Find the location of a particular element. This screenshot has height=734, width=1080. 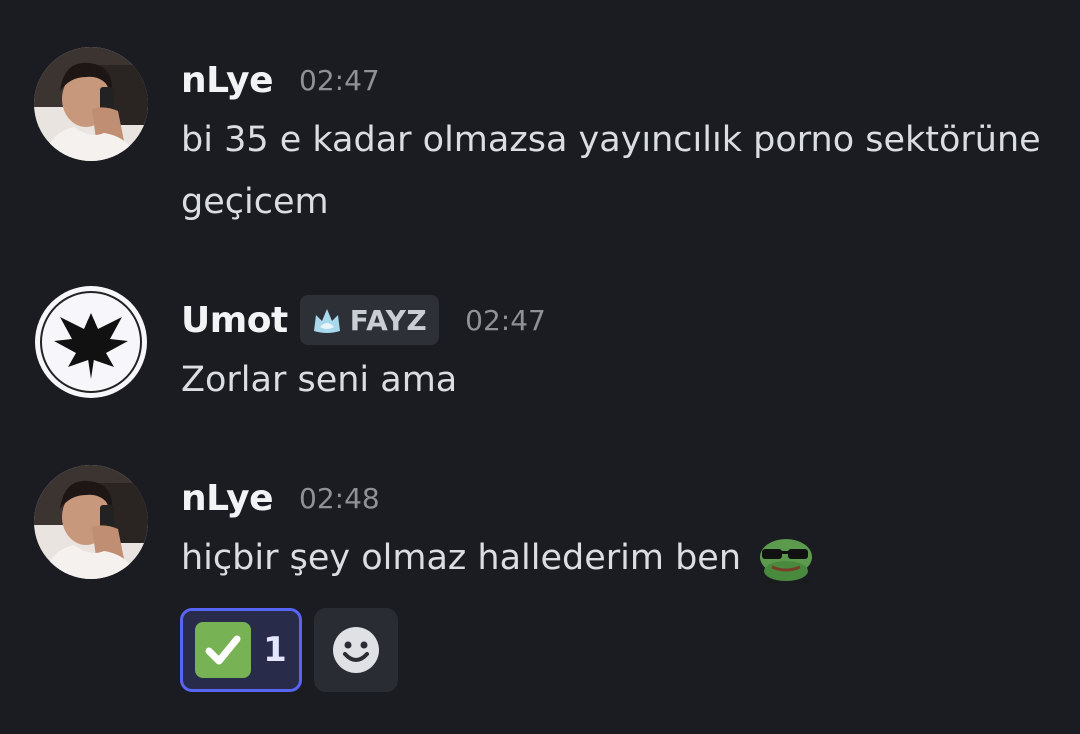

phoenix-icon is located at coordinates (91, 342).